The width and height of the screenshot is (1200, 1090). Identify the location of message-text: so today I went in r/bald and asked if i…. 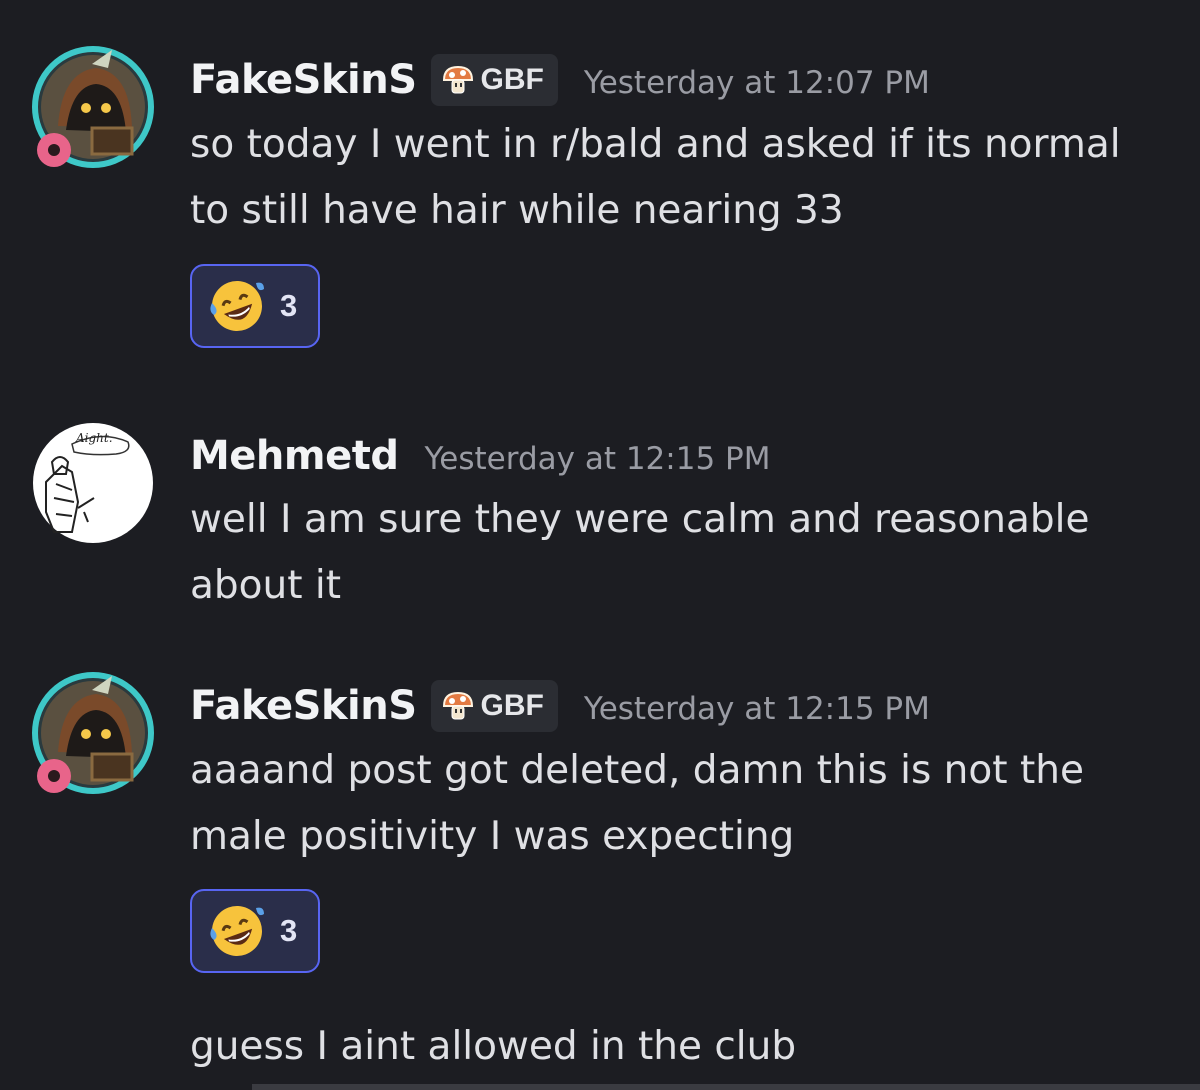
(685, 178).